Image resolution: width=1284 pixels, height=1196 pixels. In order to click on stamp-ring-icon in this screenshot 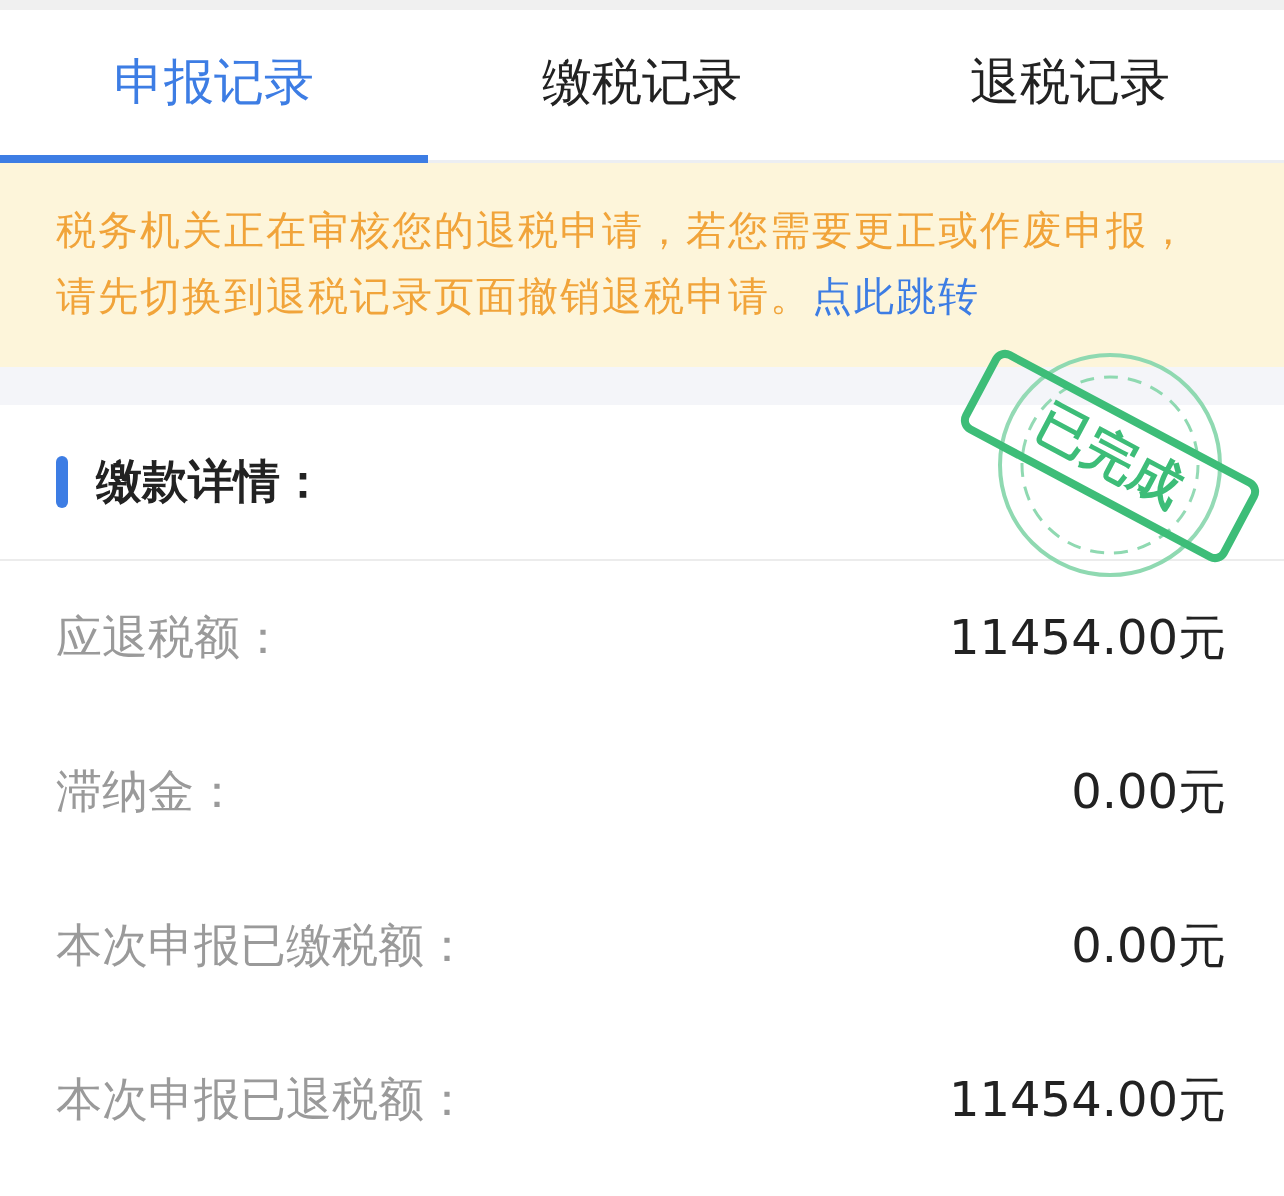, I will do `click(1110, 465)`.